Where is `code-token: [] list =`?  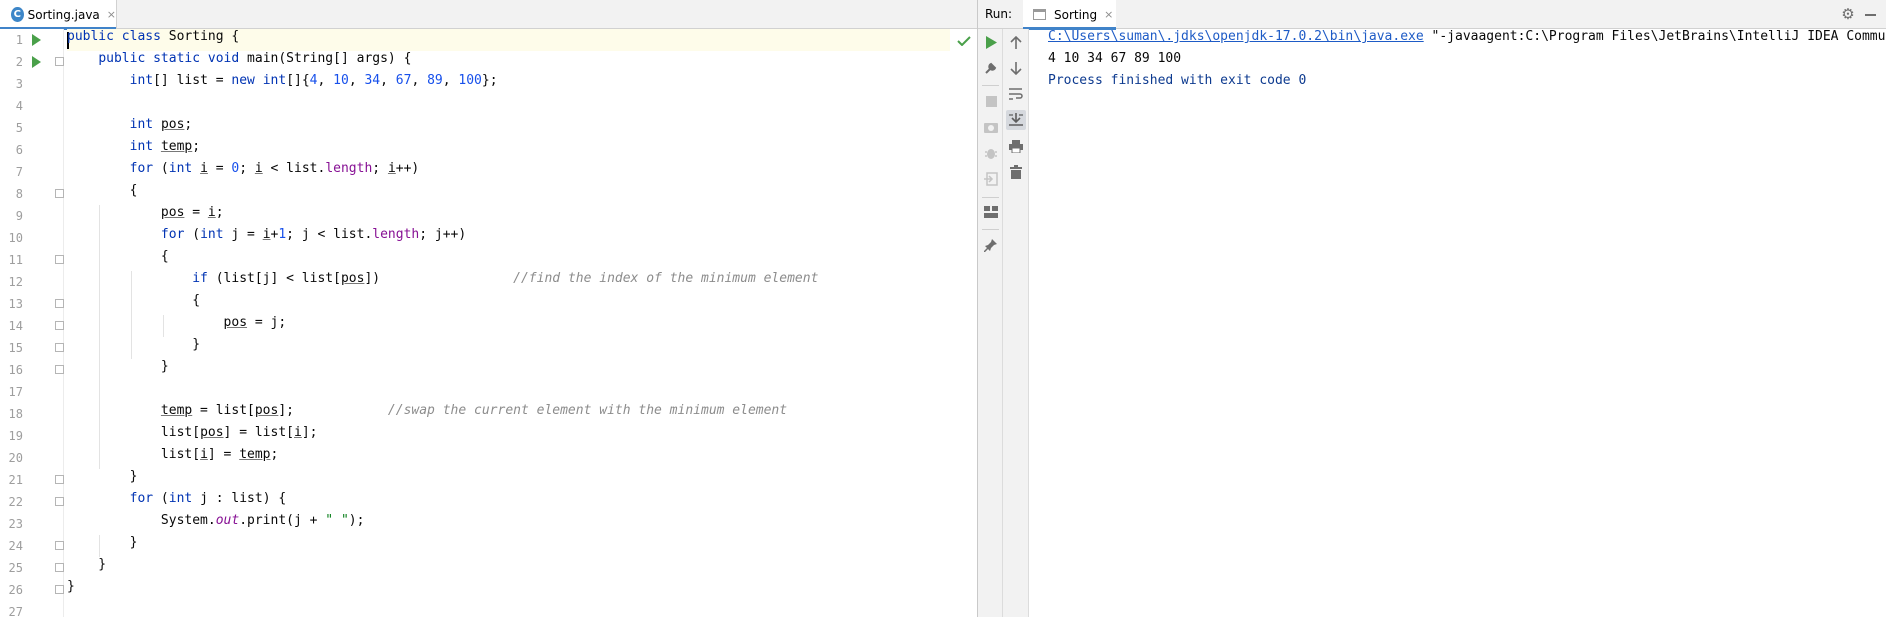 code-token: [] list = is located at coordinates (192, 80).